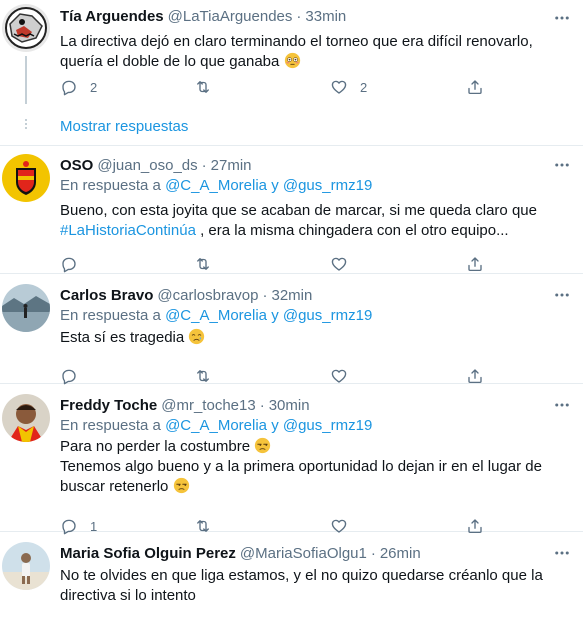  What do you see at coordinates (155, 446) in the screenshot?
I see `tweet-text-line: Para no perder la costumbre` at bounding box center [155, 446].